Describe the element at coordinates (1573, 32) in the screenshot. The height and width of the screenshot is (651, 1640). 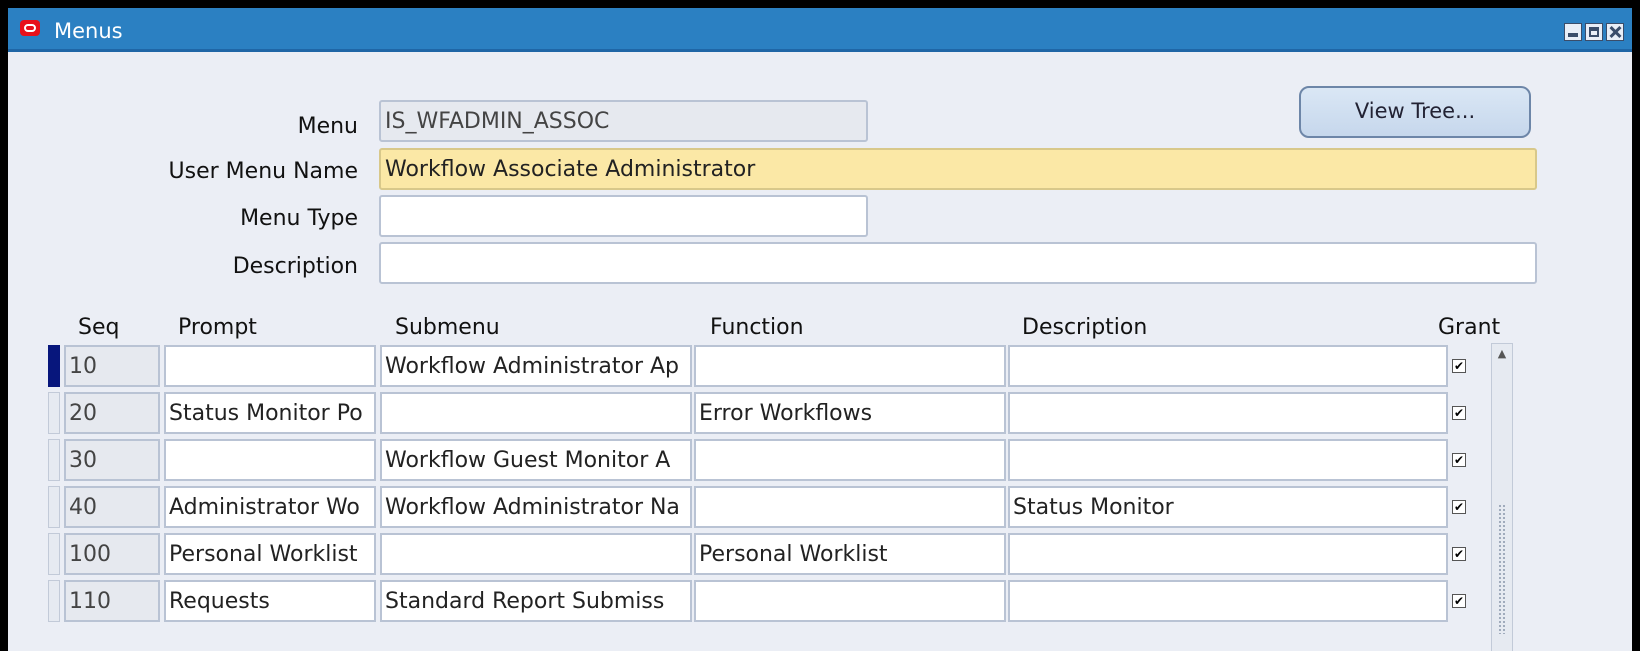
I see `minimize-icon` at that location.